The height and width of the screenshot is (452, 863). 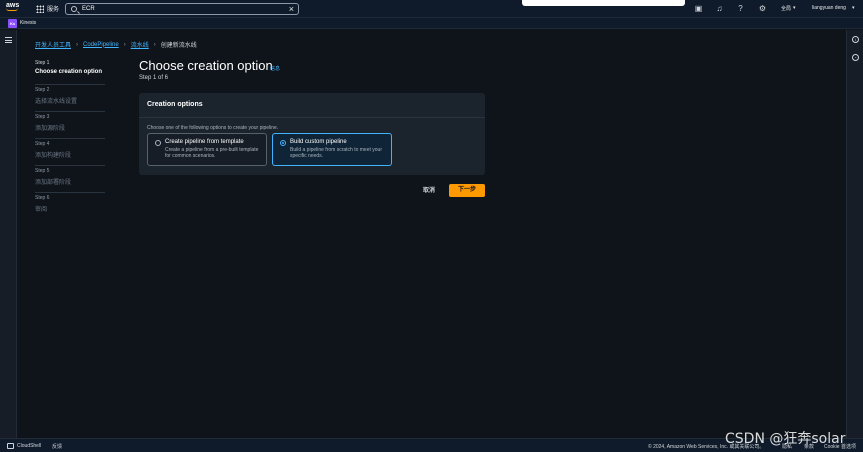 What do you see at coordinates (70, 98) in the screenshot?
I see `step-2: Step 2 选择流水线设置` at bounding box center [70, 98].